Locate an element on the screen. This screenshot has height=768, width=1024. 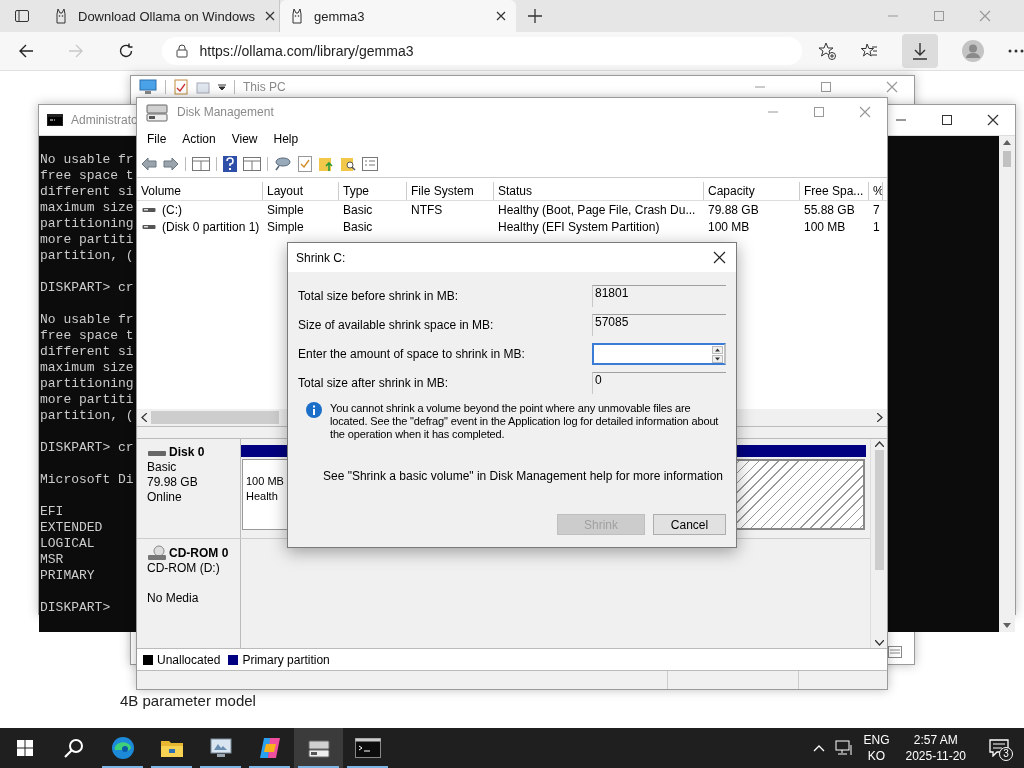
readonly-field: 81801 is located at coordinates (659, 295).